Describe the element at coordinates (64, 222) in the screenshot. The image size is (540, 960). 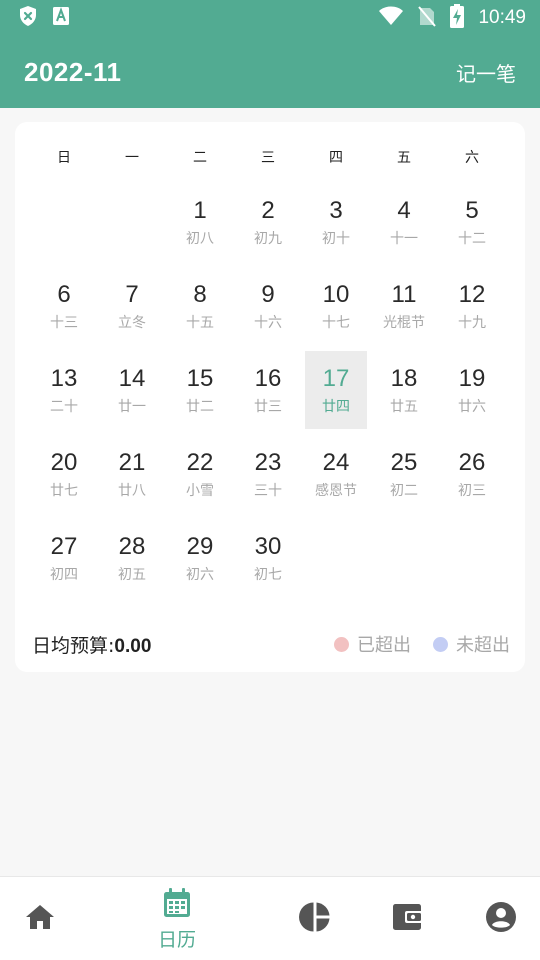
I see `calendar-blank-cell` at that location.